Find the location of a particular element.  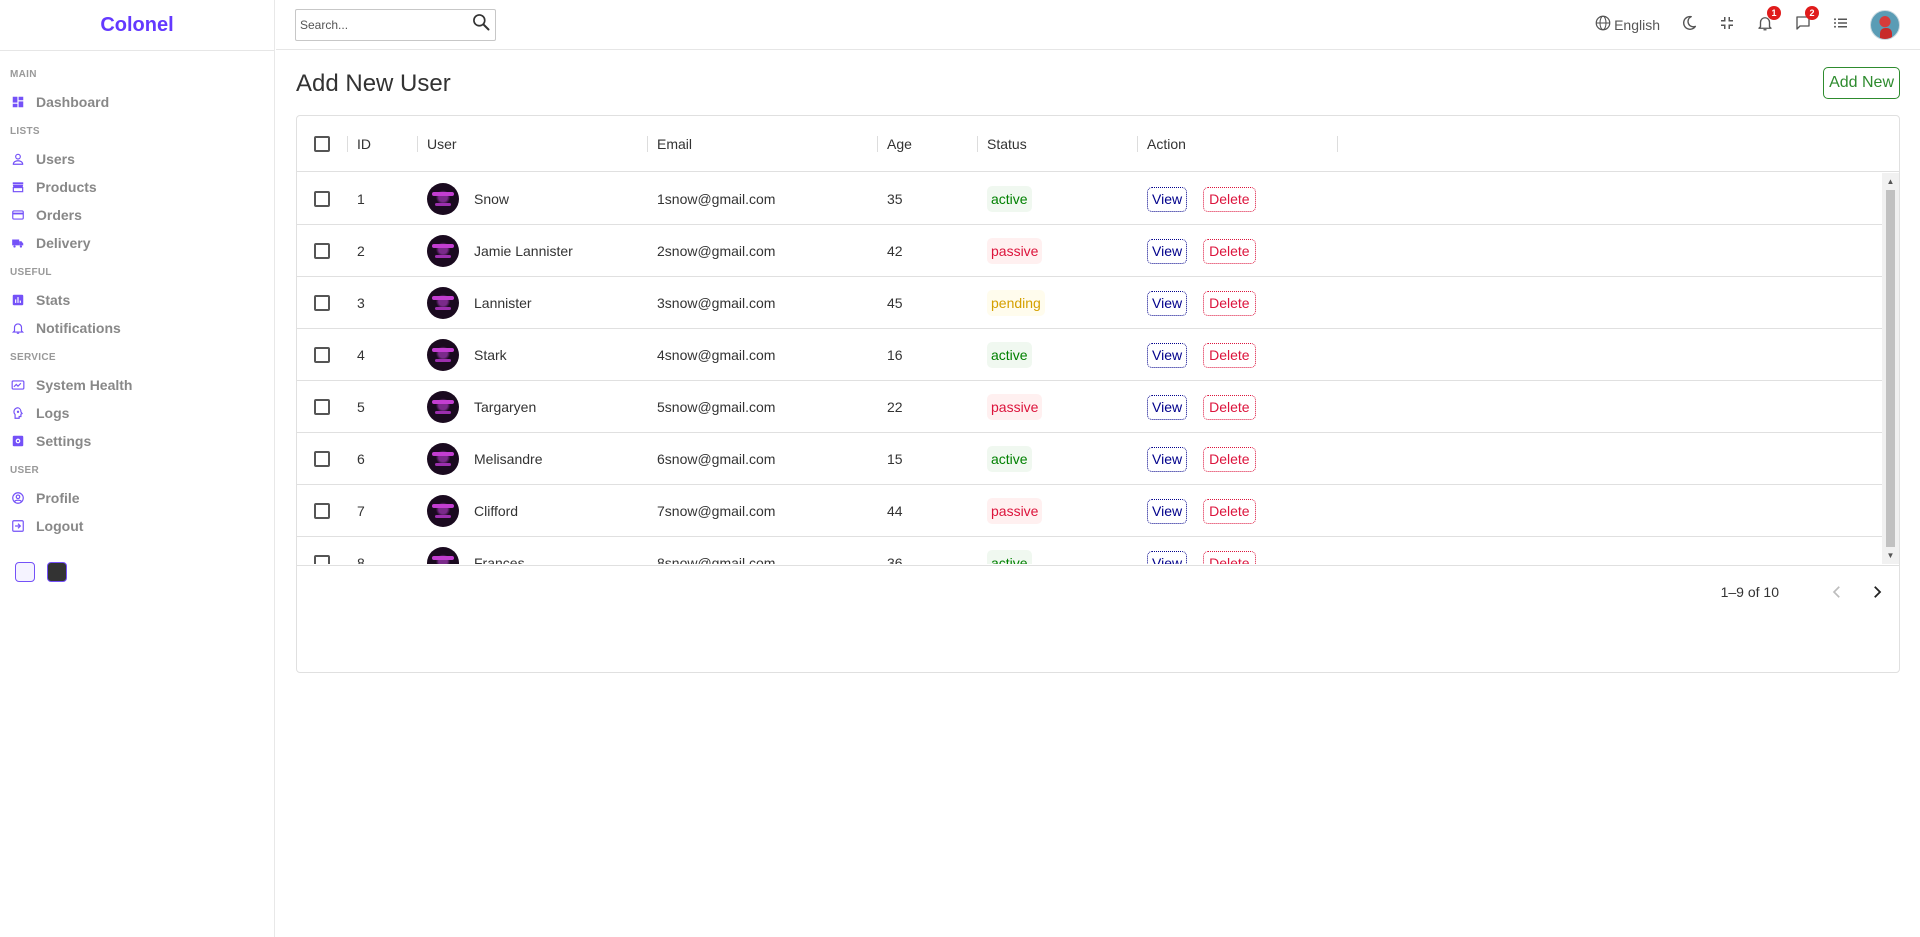

avatar is located at coordinates (443, 355).